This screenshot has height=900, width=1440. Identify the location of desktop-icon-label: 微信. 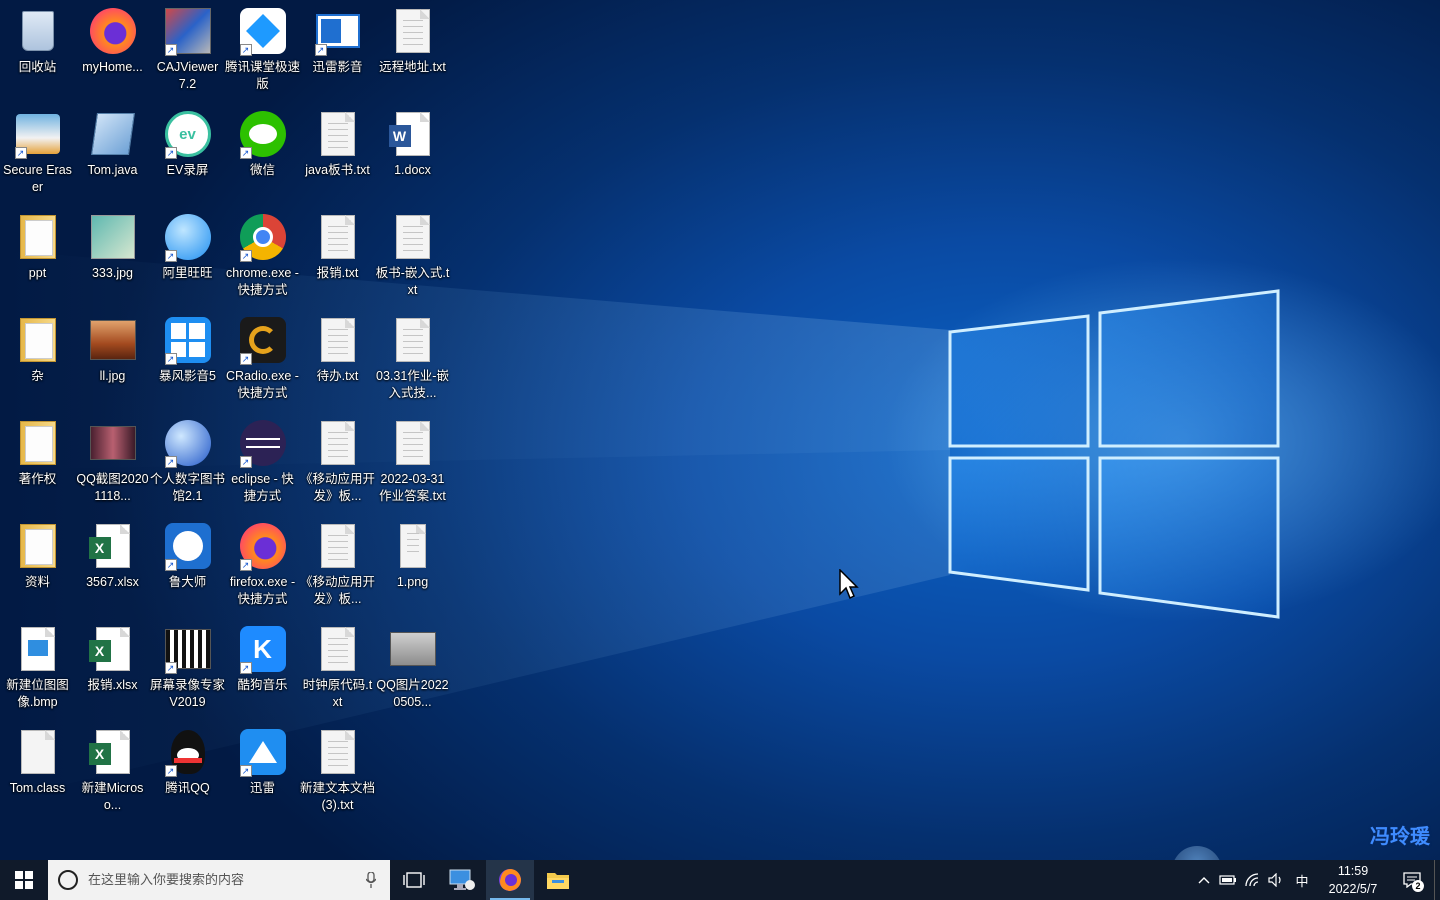
(262, 170).